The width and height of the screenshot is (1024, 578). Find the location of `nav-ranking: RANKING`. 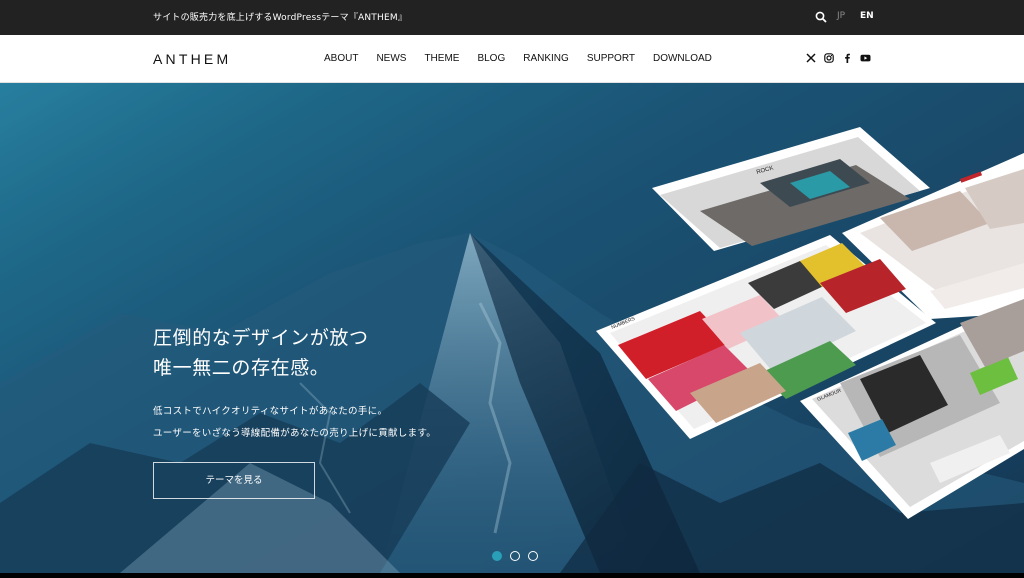

nav-ranking: RANKING is located at coordinates (546, 58).